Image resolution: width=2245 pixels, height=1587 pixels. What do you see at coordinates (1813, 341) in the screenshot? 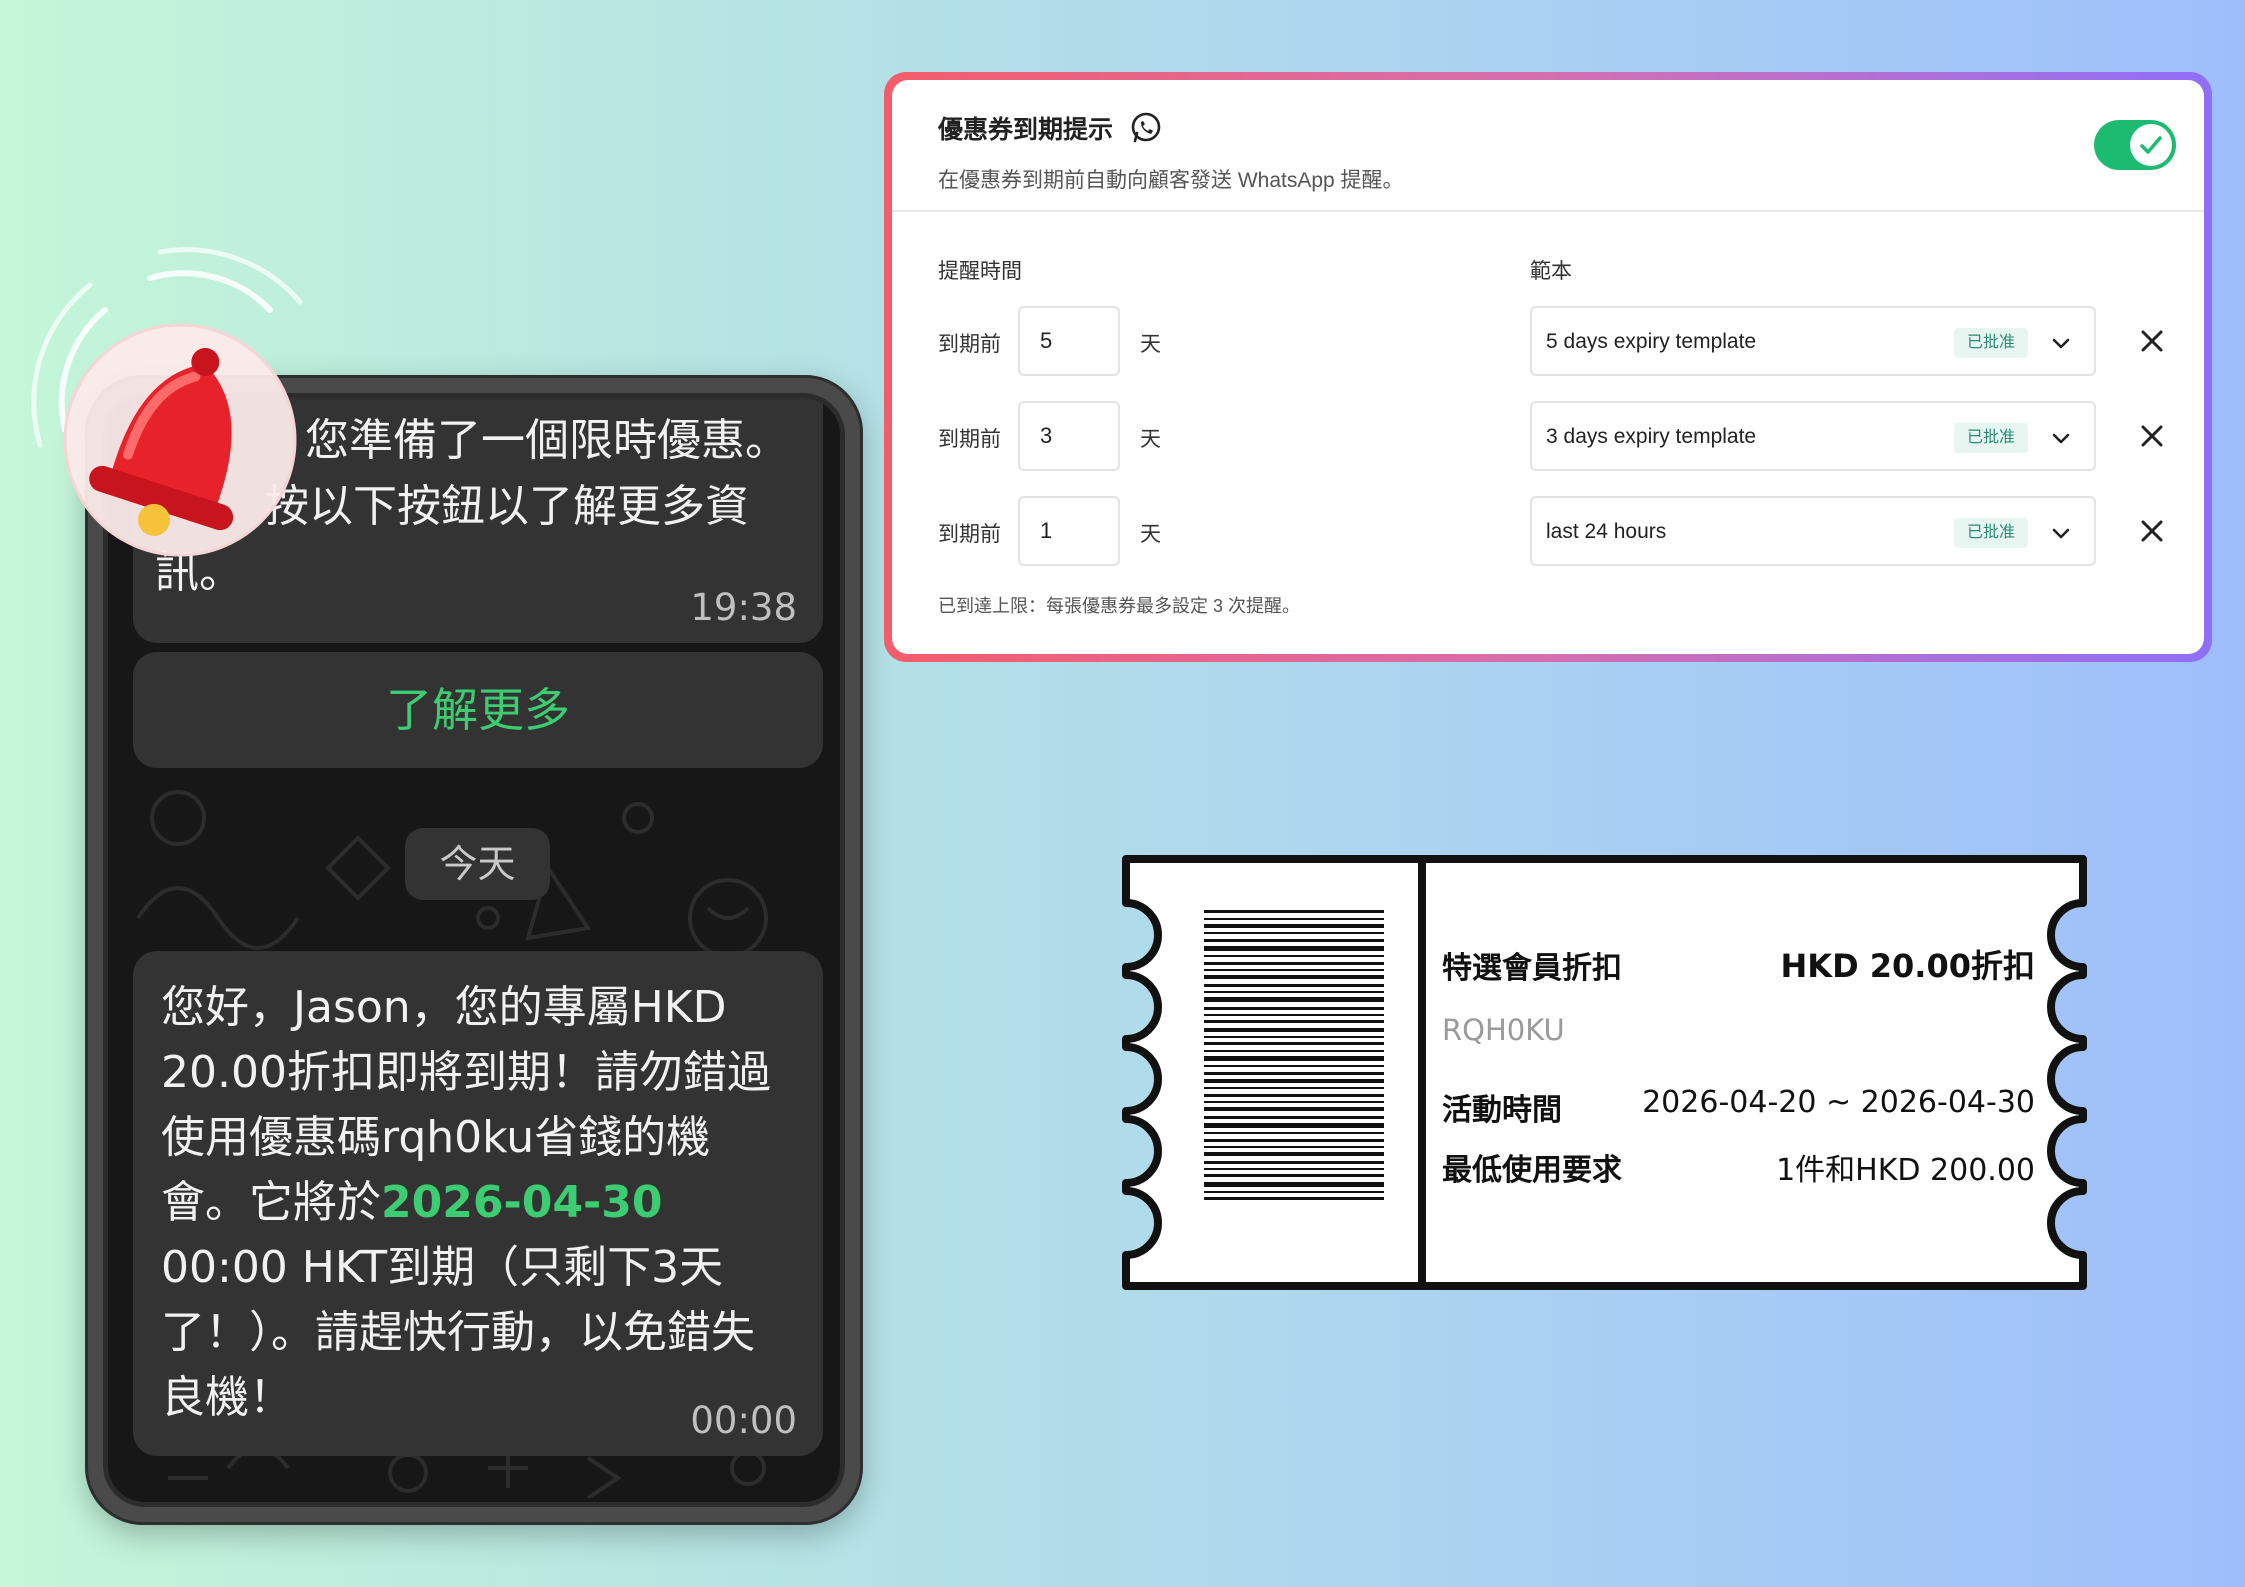
I see `template-select: 5 days expiry template 已批准` at bounding box center [1813, 341].